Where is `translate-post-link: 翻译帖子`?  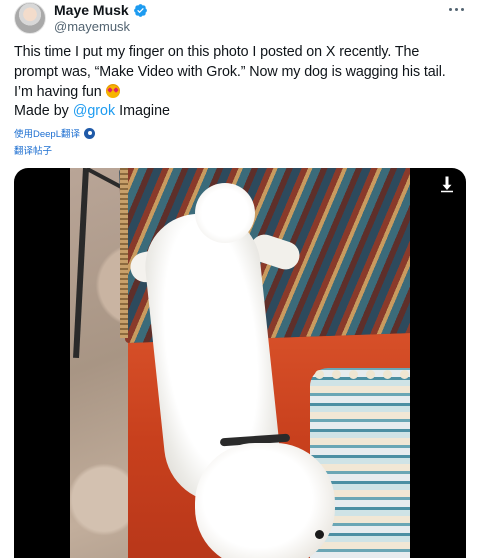
translate-post-link: 翻译帖子 is located at coordinates (33, 150).